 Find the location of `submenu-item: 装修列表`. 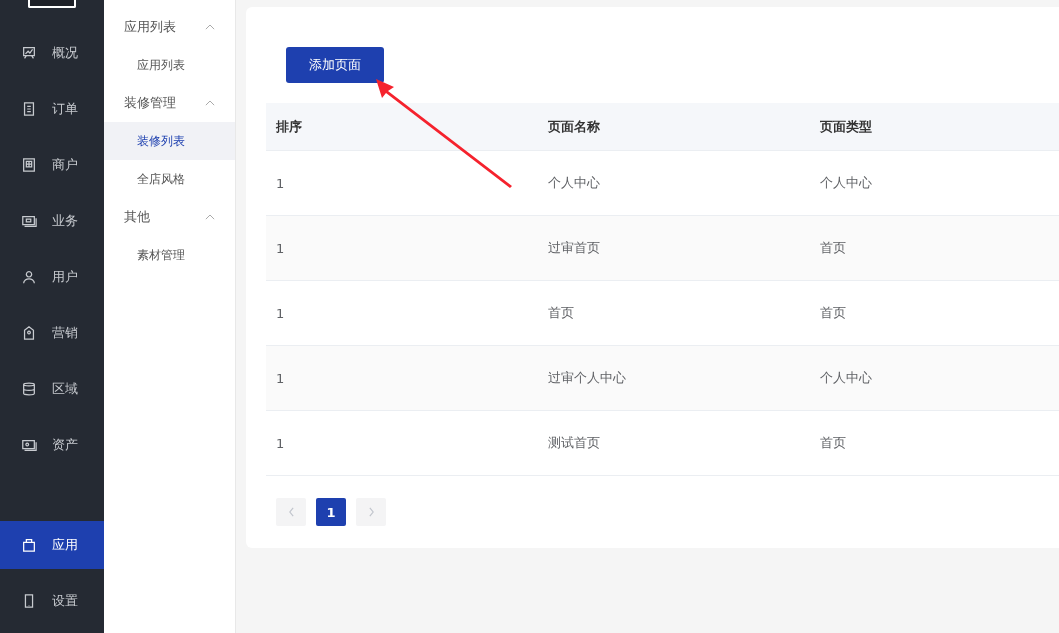

submenu-item: 装修列表 is located at coordinates (169, 141).